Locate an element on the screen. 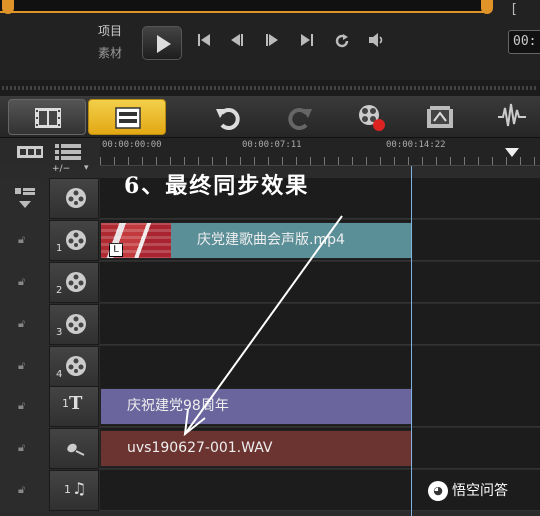 The image size is (540, 516). go-to-start-icon is located at coordinates (204, 42).